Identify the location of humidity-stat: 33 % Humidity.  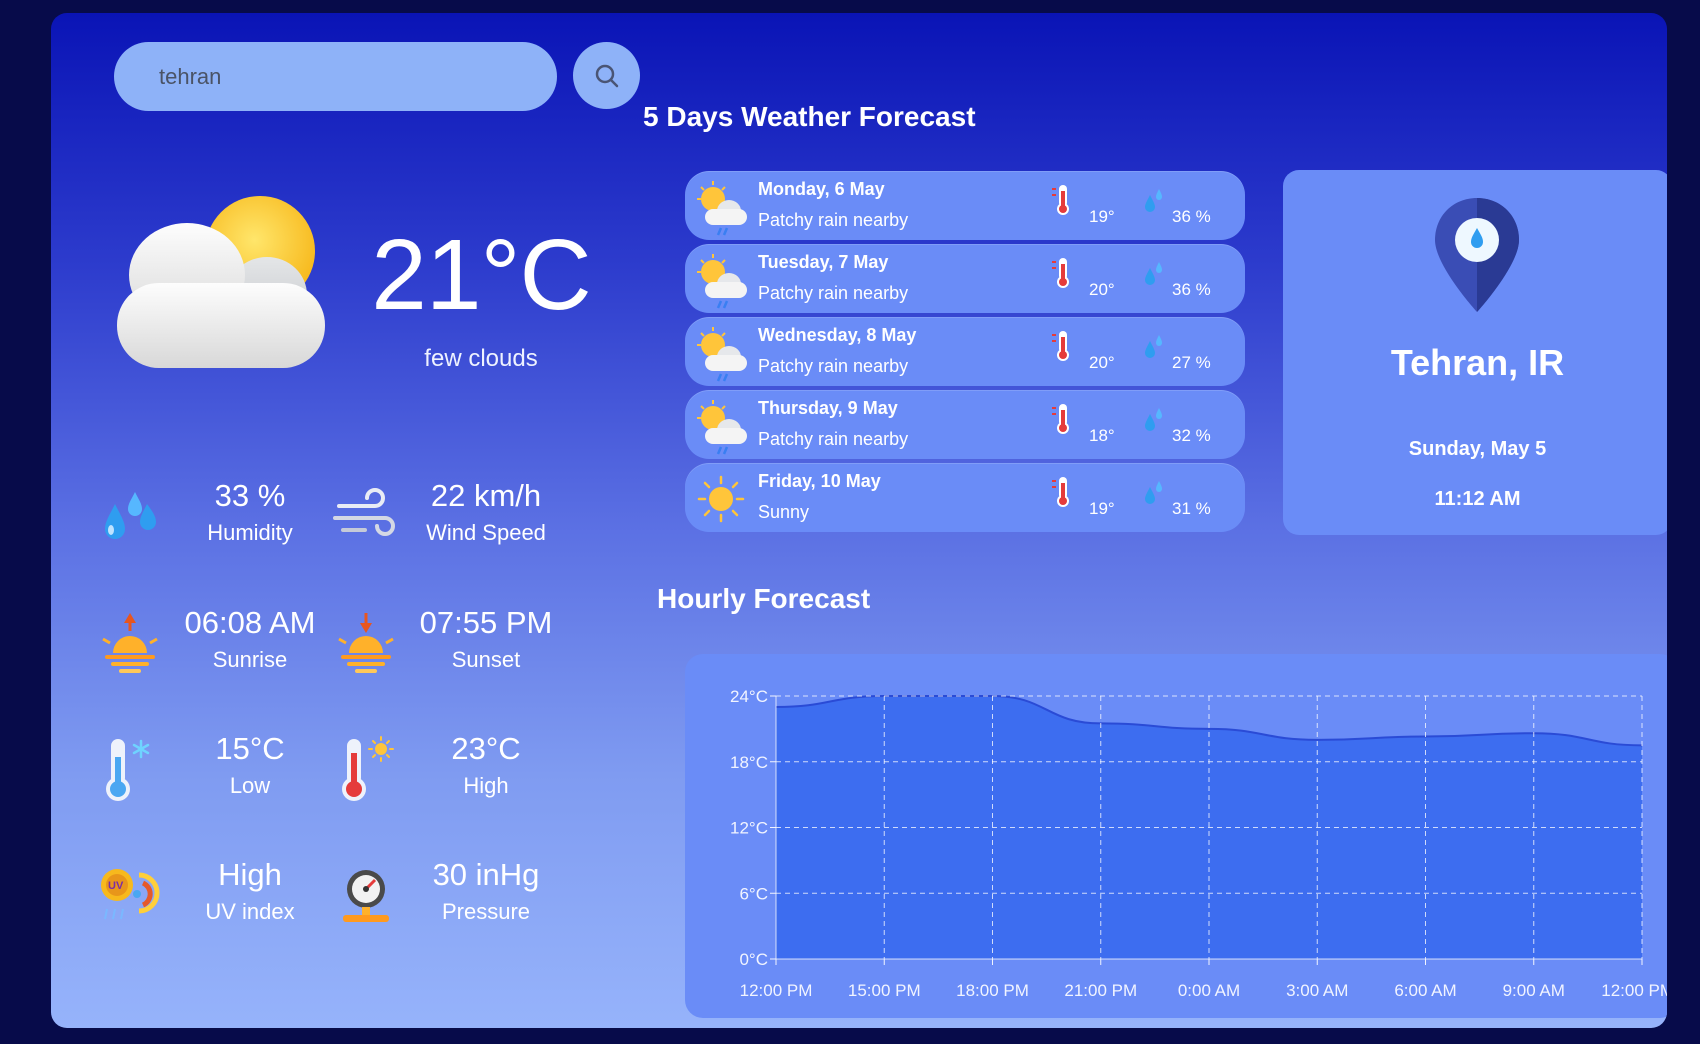
(220, 518).